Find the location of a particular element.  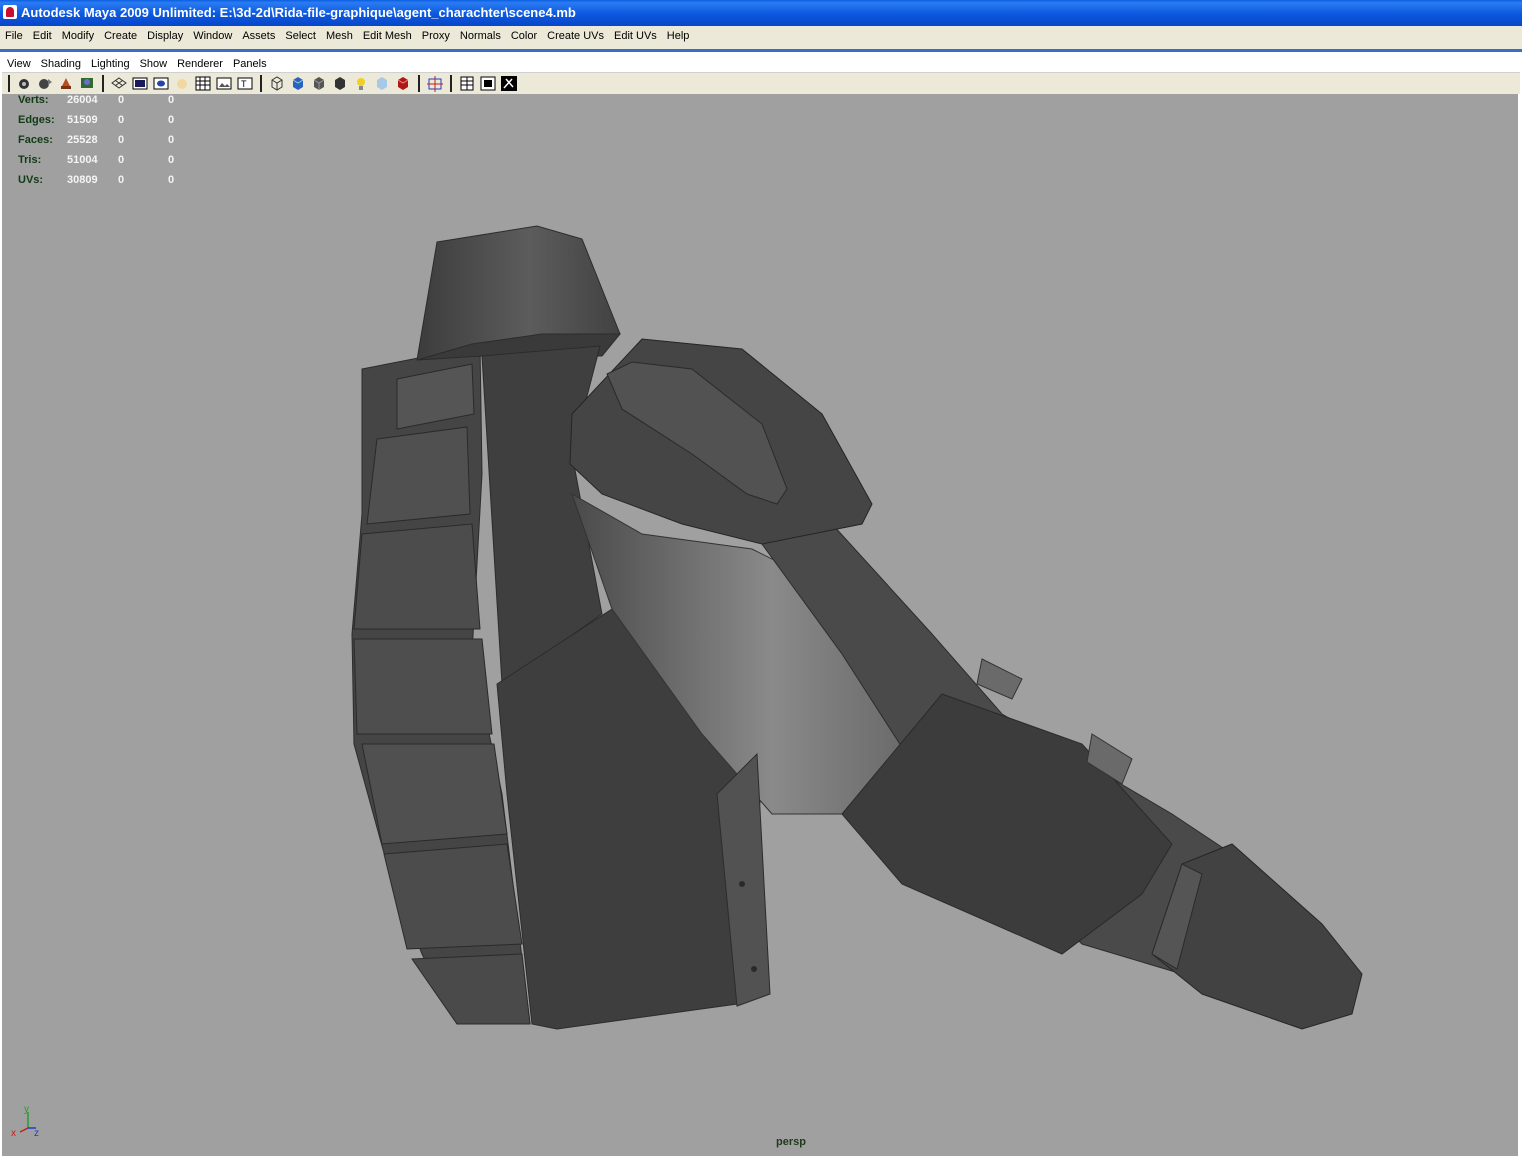

shadows-icon is located at coordinates (488, 83).